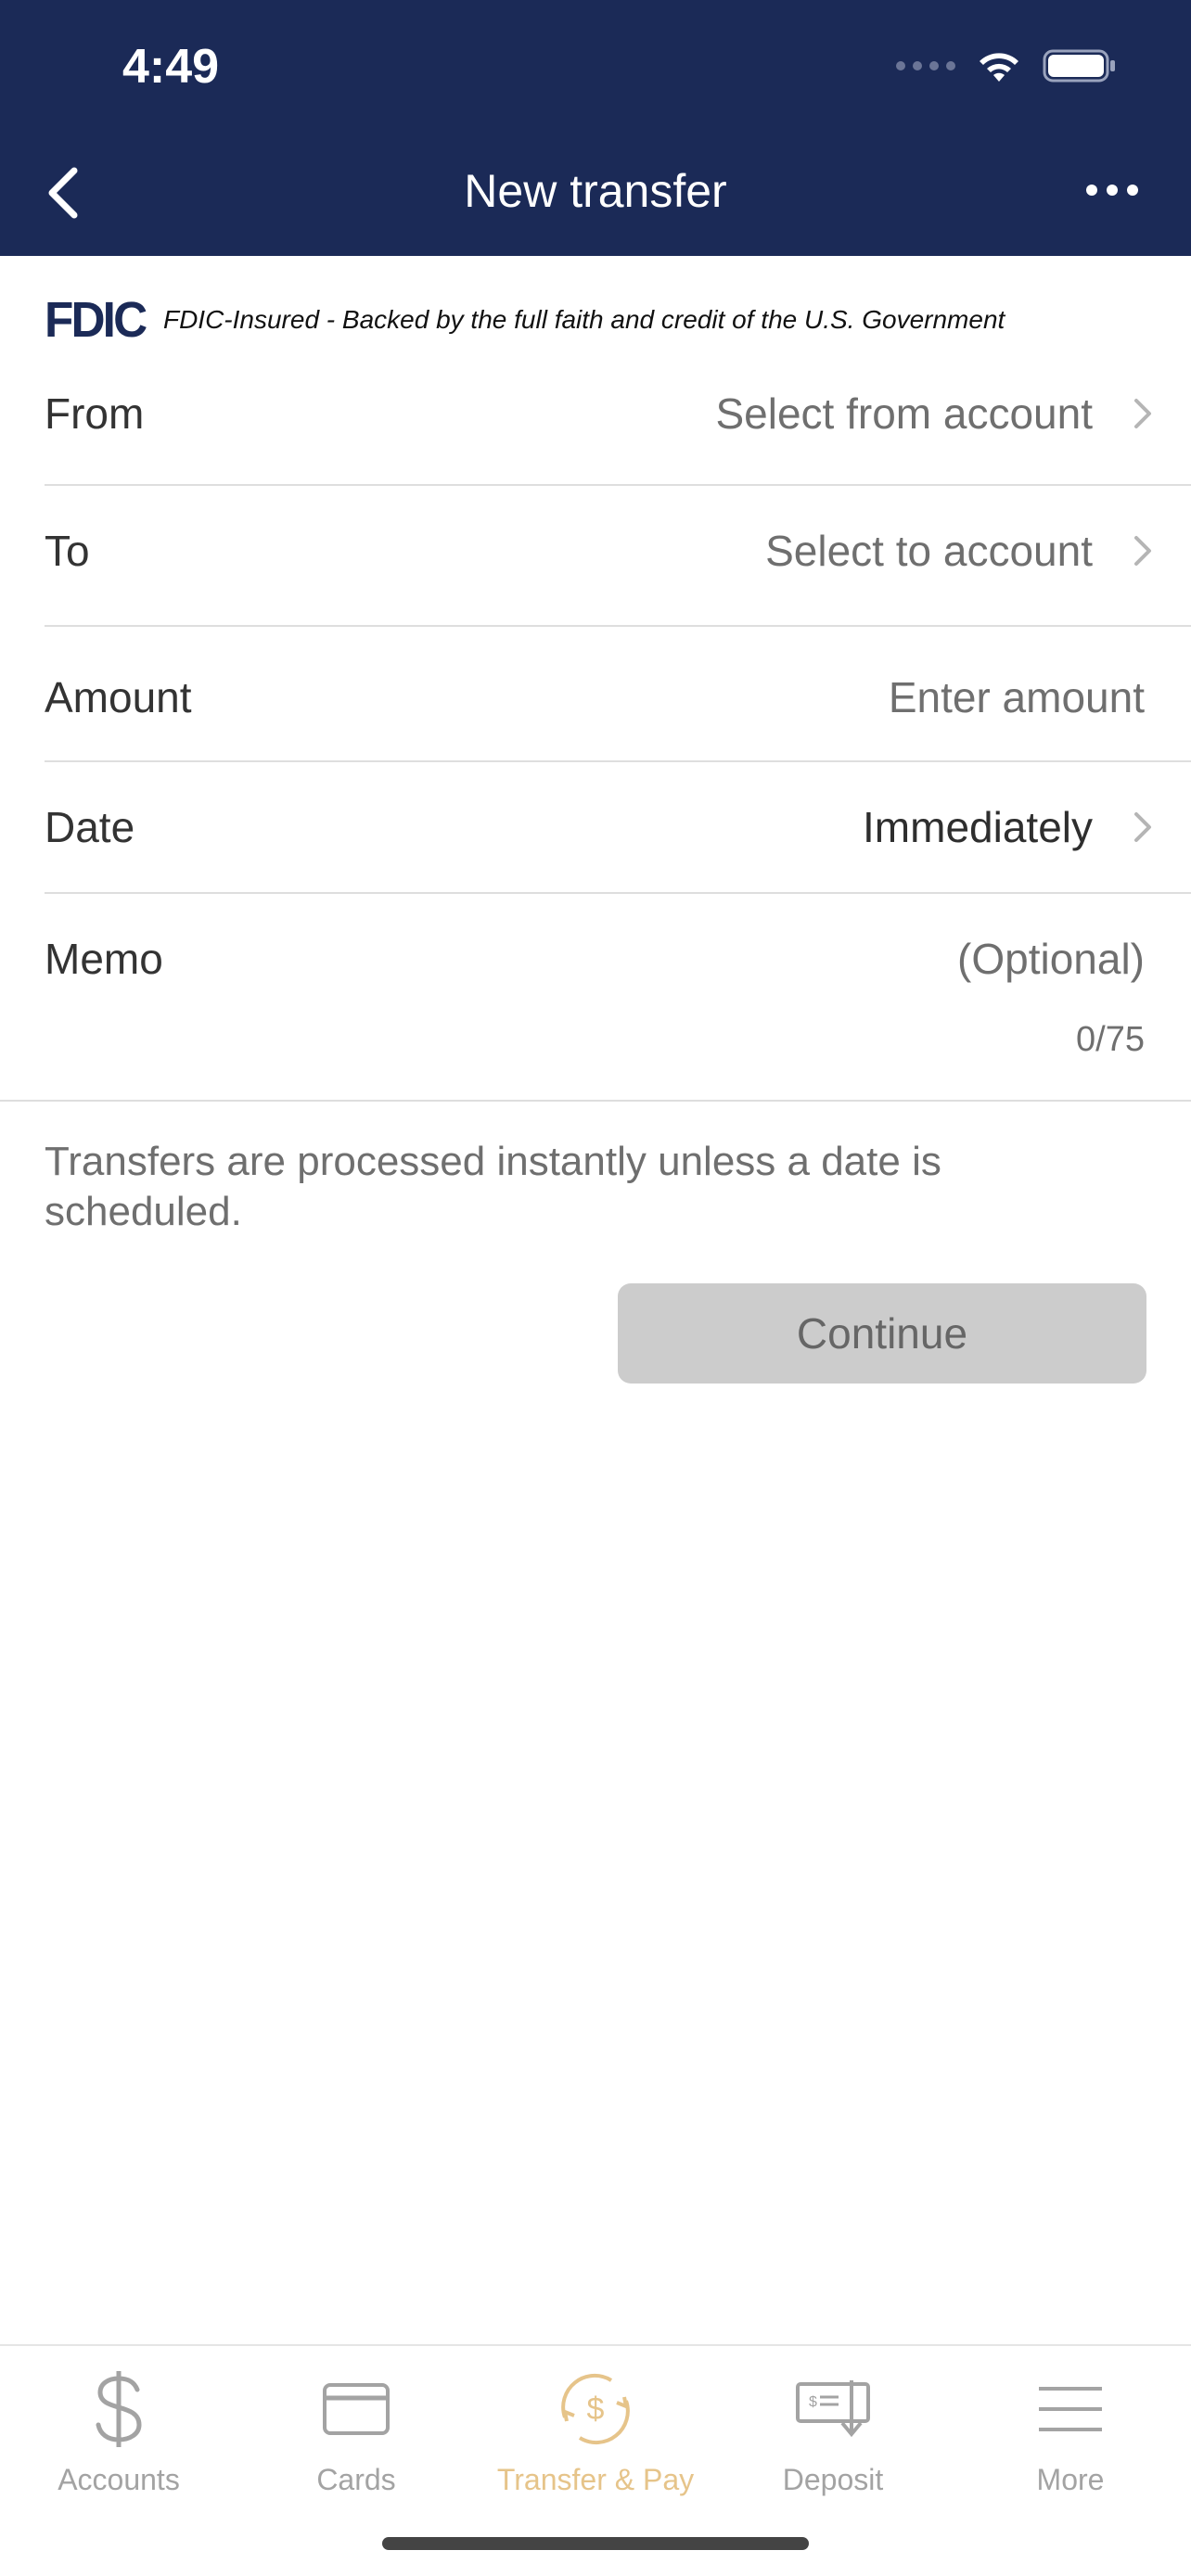  I want to click on menu-icon, so click(1070, 2409).